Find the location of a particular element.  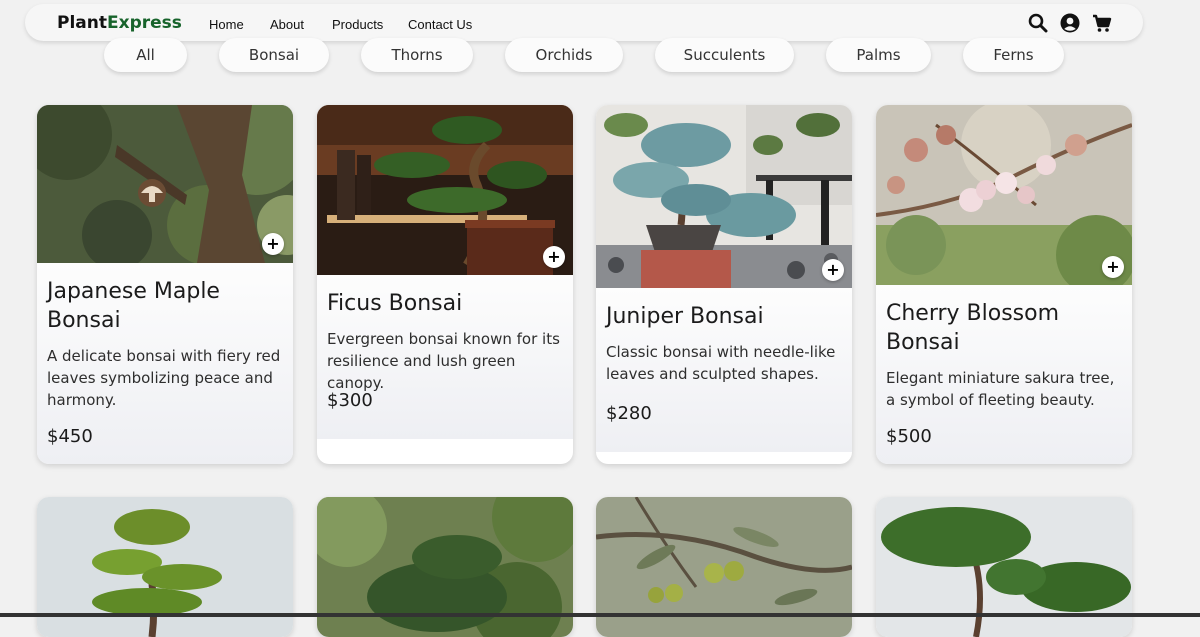

brand-name-part2: Express is located at coordinates (144, 23).